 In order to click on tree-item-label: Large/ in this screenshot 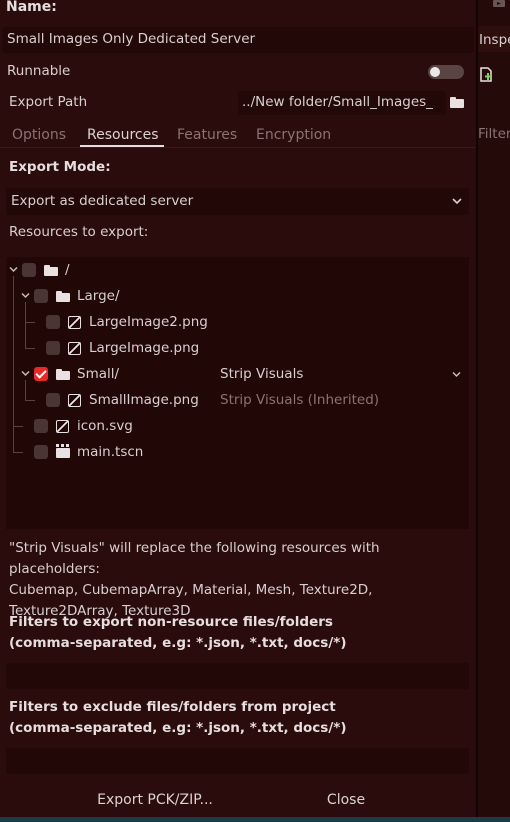, I will do `click(98, 296)`.